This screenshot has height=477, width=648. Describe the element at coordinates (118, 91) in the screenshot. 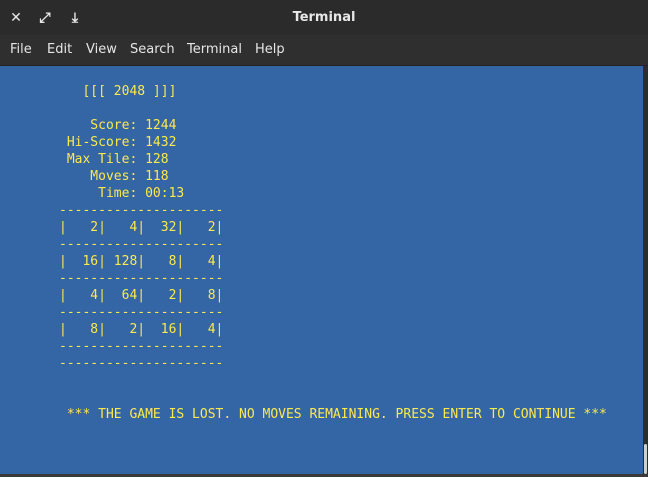

I see `game-title-line: [[[ 2048 ]]]` at that location.